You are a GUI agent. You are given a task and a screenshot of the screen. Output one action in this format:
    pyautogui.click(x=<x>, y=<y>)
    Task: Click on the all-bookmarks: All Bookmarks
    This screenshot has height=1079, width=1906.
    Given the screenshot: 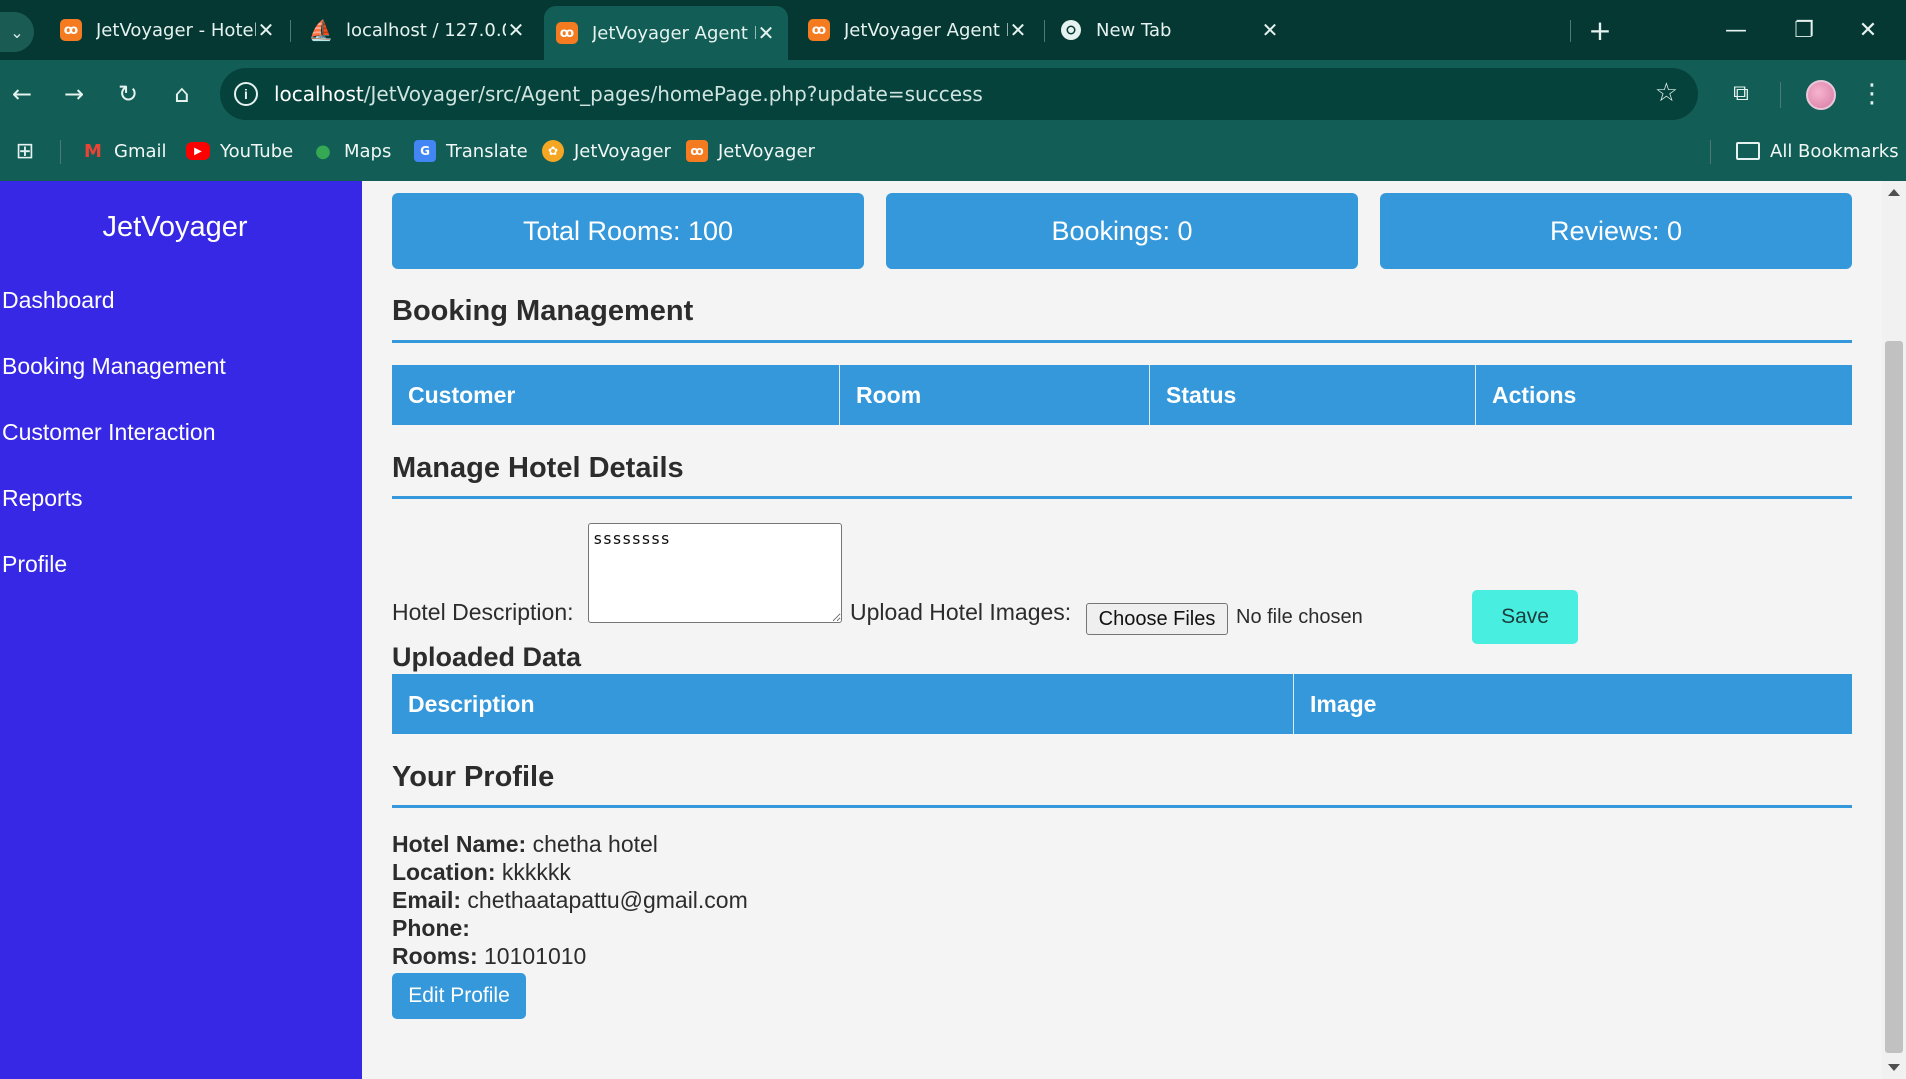 What is the action you would take?
    pyautogui.click(x=1817, y=151)
    